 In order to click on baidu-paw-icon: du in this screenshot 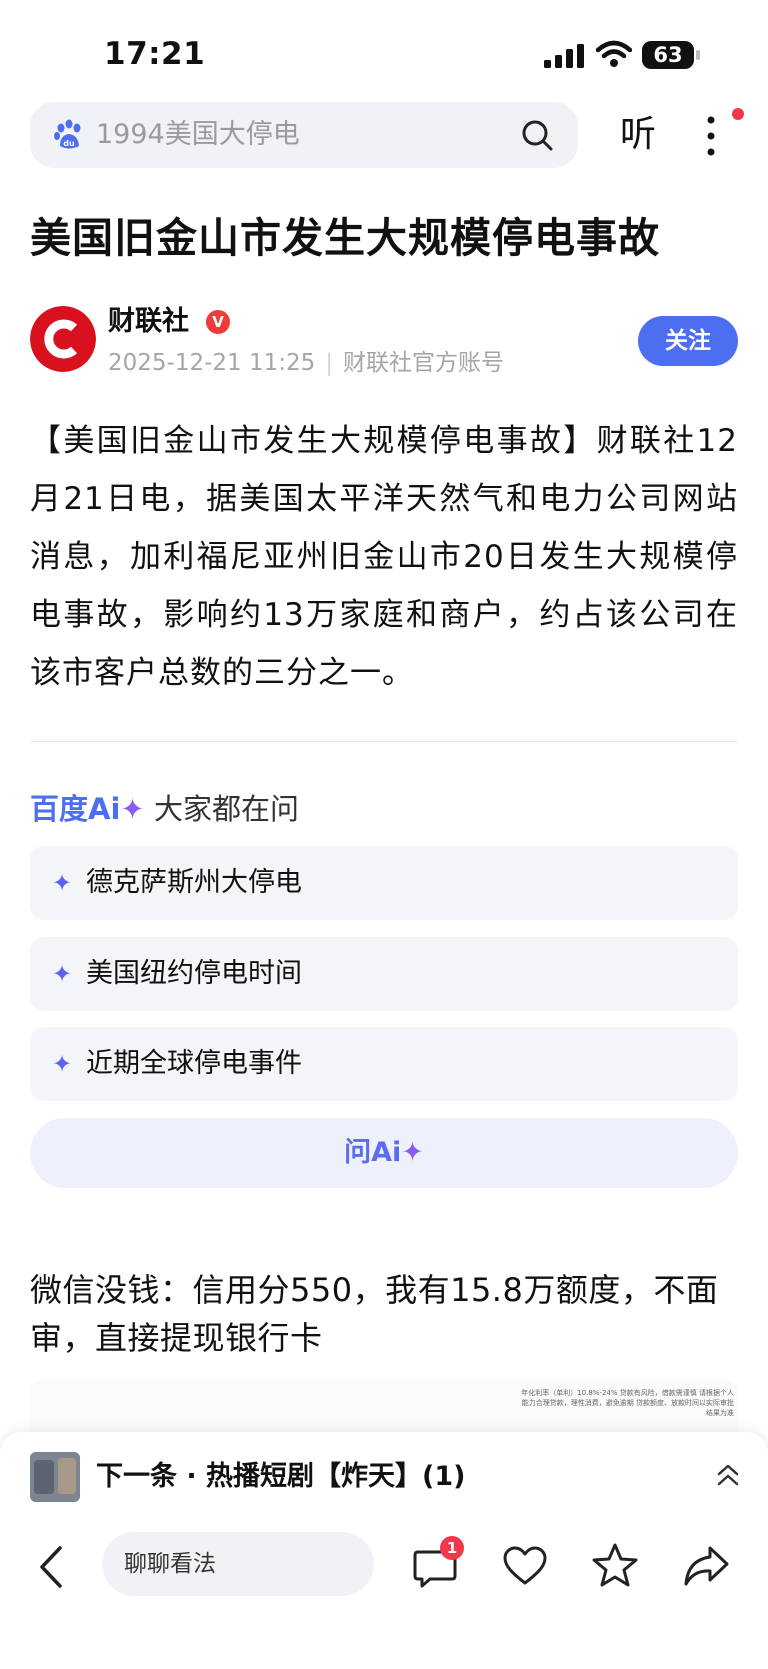, I will do `click(67, 134)`.